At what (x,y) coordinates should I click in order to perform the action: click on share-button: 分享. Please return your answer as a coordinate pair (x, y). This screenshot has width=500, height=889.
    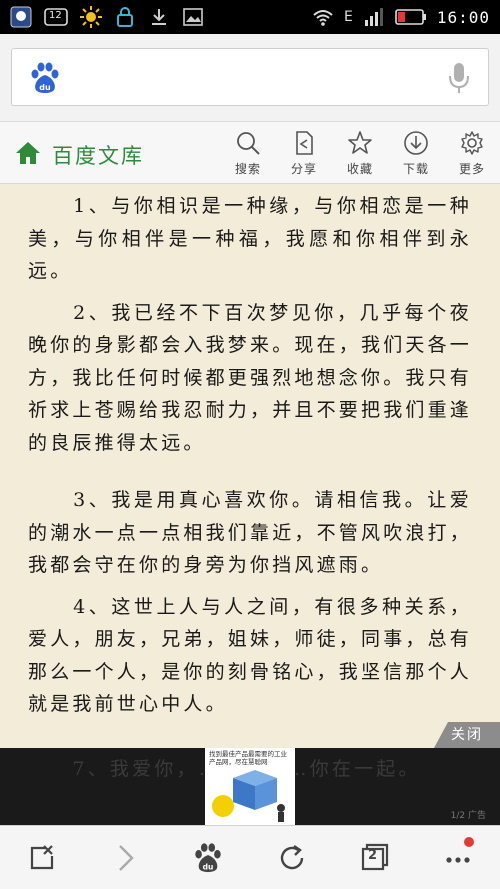
    Looking at the image, I should click on (304, 151).